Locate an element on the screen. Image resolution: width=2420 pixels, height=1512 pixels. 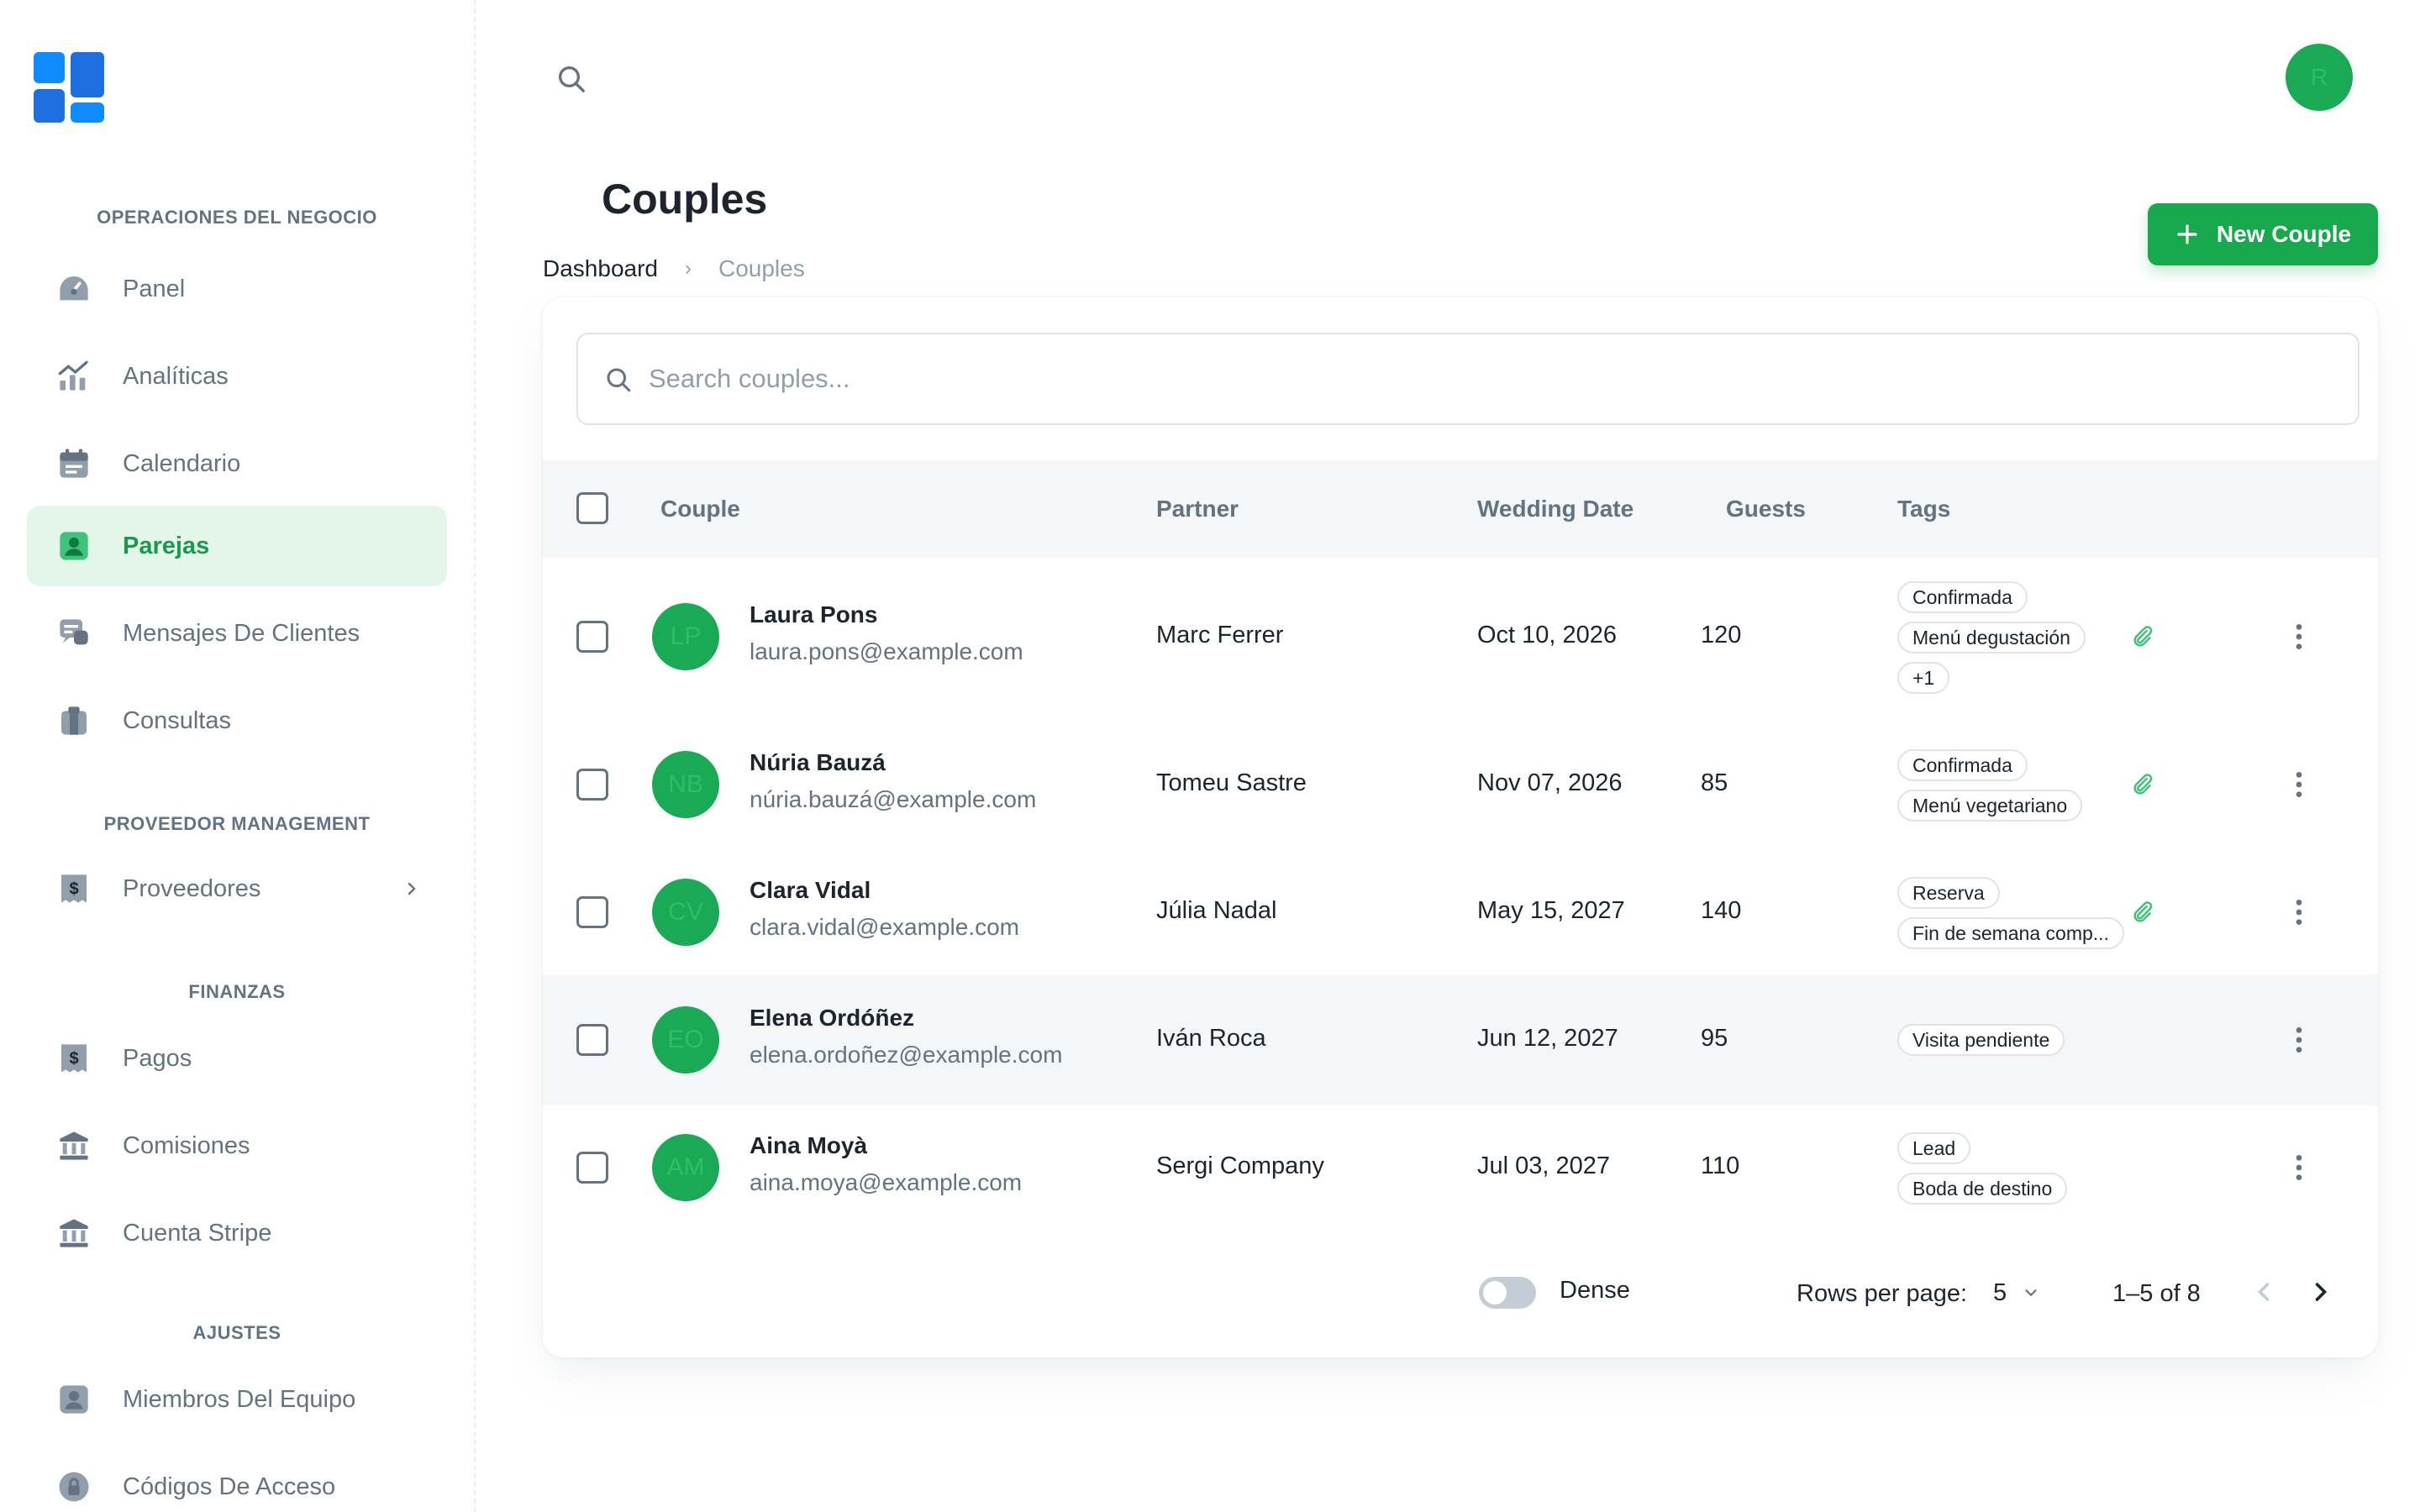
rows-per-page-label: Rows per page: is located at coordinates (1882, 1293).